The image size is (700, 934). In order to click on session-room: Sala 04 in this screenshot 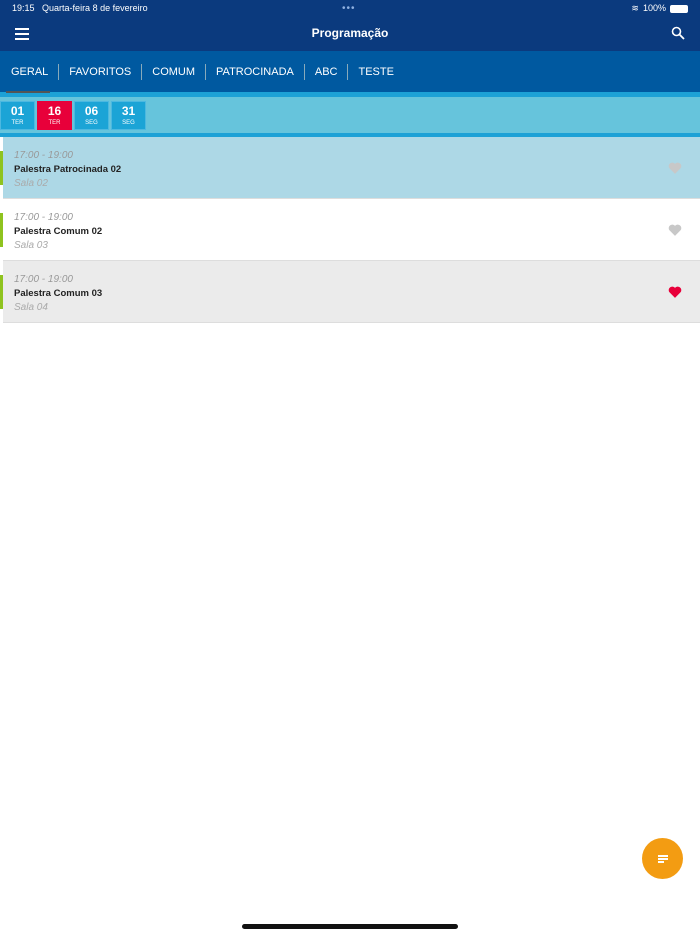, I will do `click(31, 307)`.